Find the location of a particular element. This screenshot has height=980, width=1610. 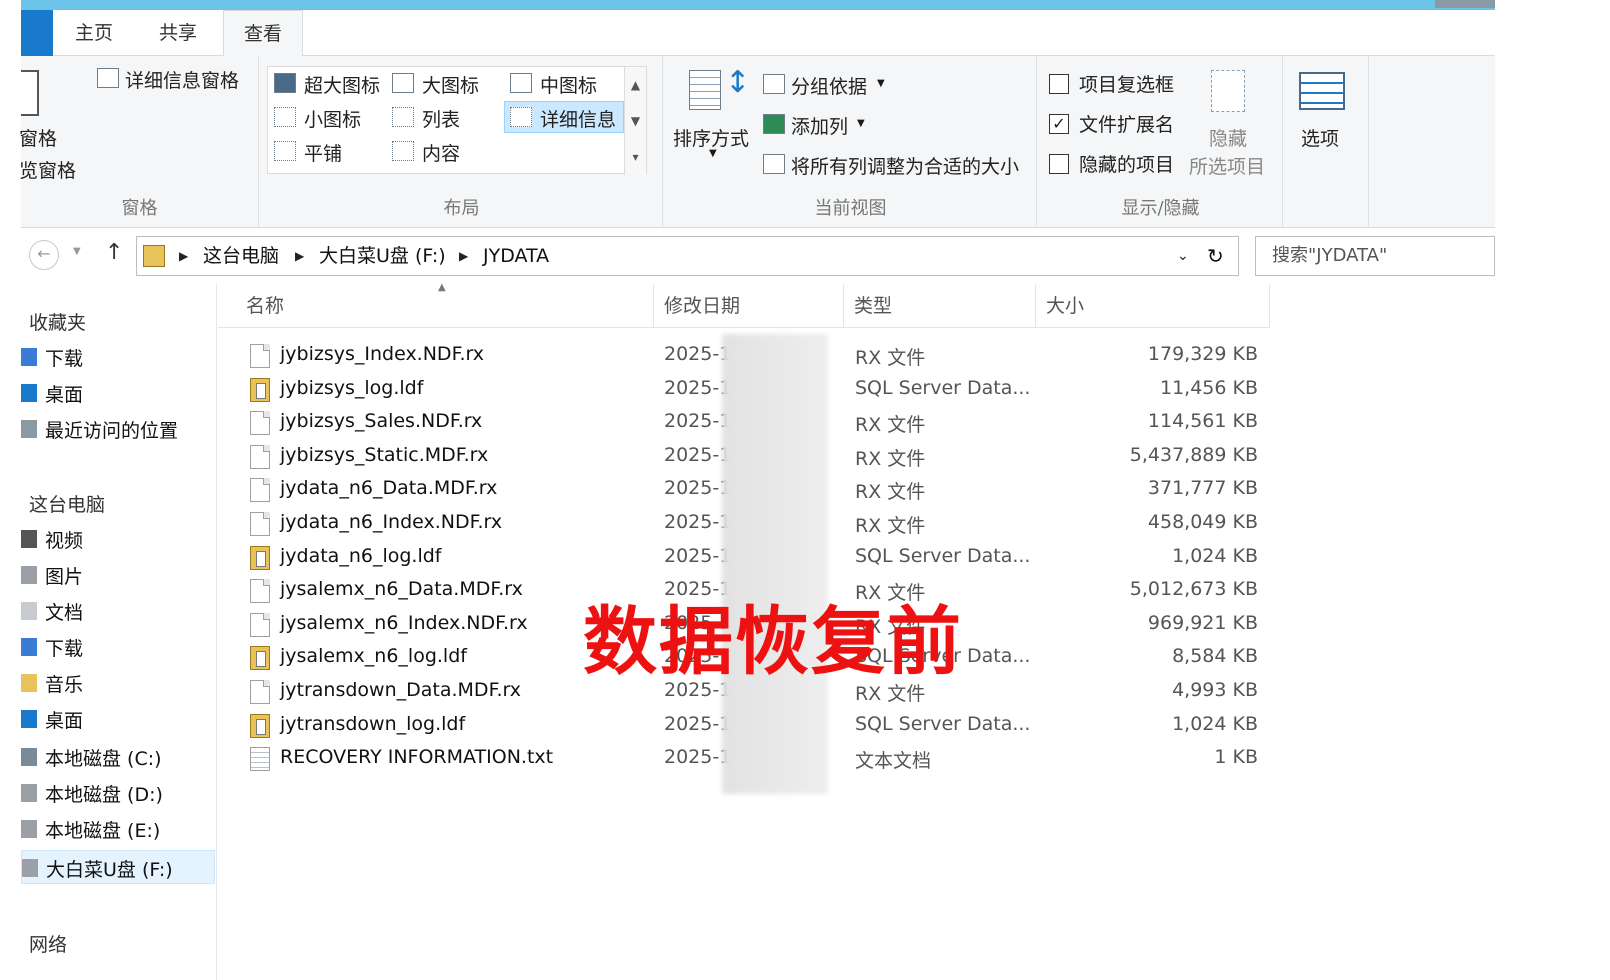

column-header-size: 大小 is located at coordinates (1153, 306).